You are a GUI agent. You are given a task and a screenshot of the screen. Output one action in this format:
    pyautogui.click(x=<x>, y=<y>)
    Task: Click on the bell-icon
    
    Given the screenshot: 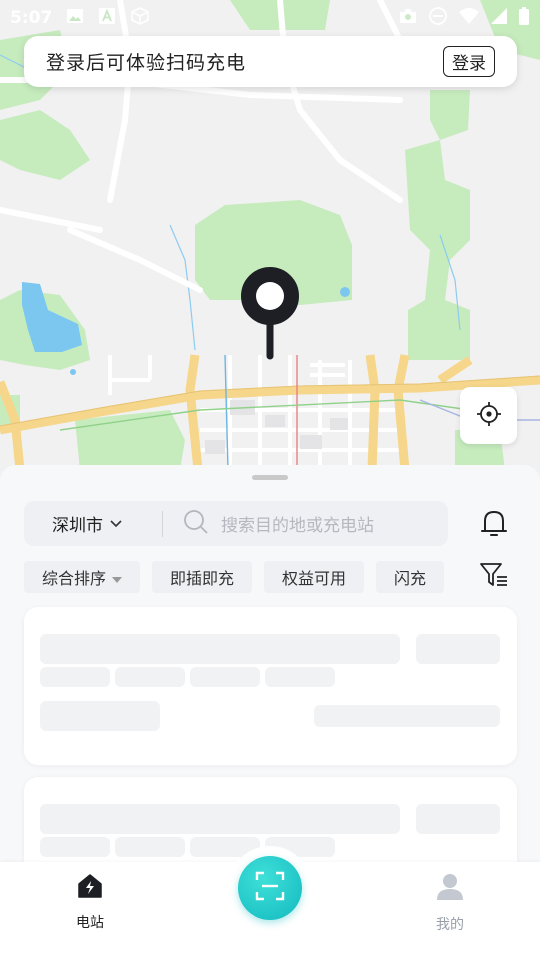 What is the action you would take?
    pyautogui.click(x=494, y=525)
    